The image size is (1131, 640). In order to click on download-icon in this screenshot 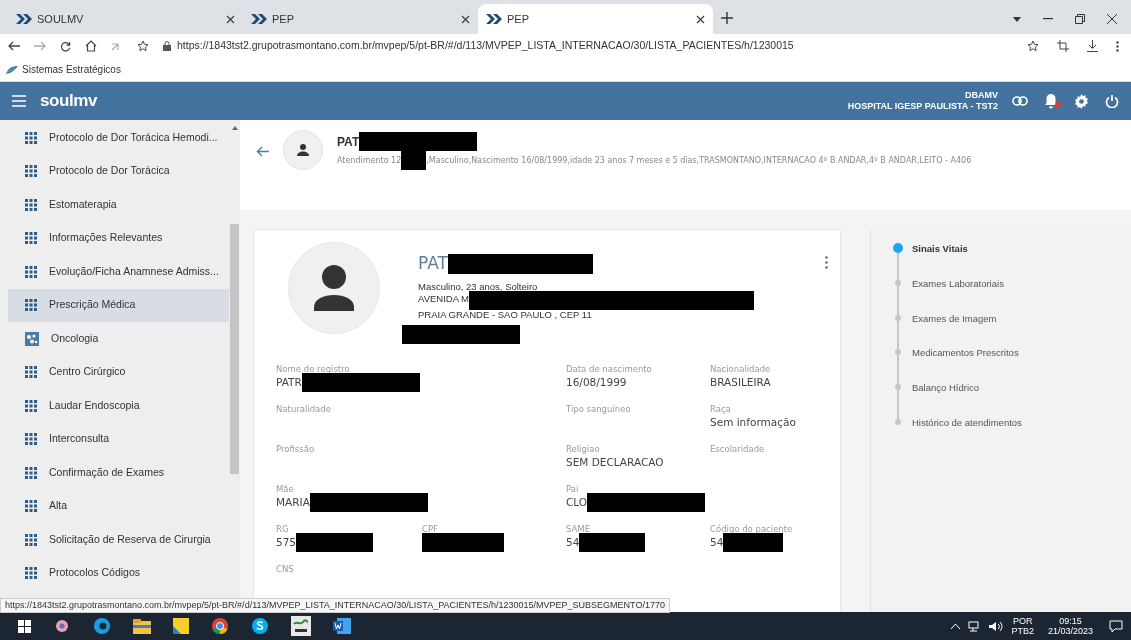, I will do `click(1092, 46)`.